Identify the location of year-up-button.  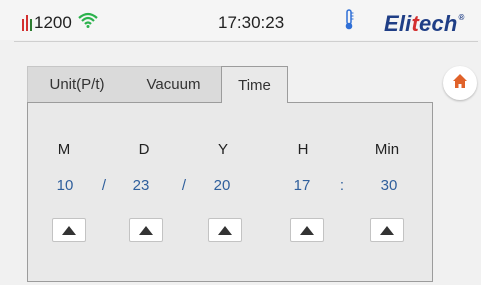
(225, 230).